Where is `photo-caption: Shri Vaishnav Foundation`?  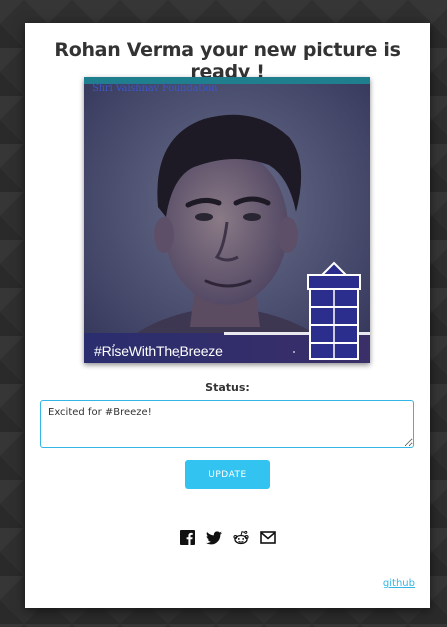 photo-caption: Shri Vaishnav Foundation is located at coordinates (155, 88).